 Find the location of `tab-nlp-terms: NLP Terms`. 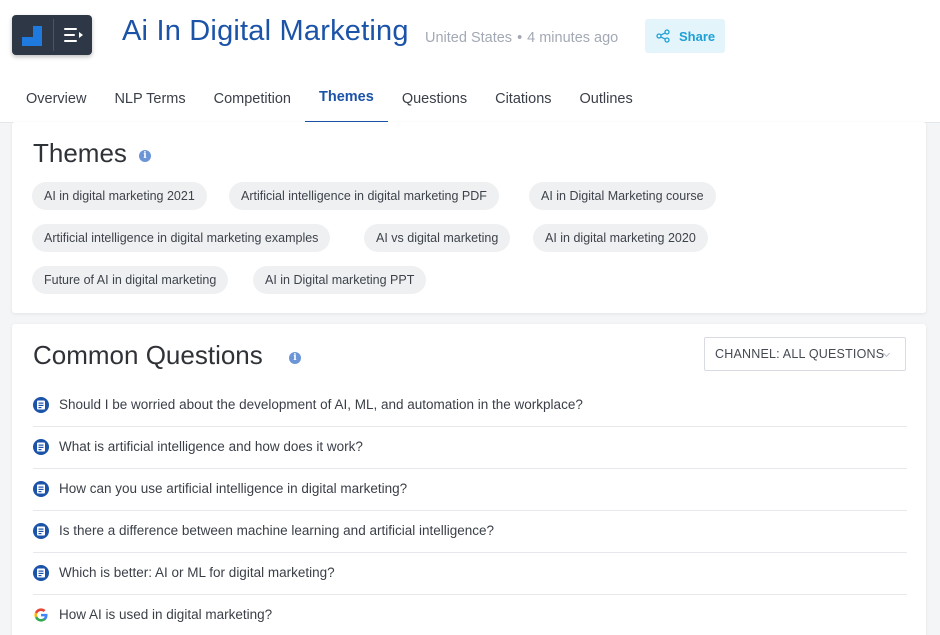

tab-nlp-terms: NLP Terms is located at coordinates (149, 102).